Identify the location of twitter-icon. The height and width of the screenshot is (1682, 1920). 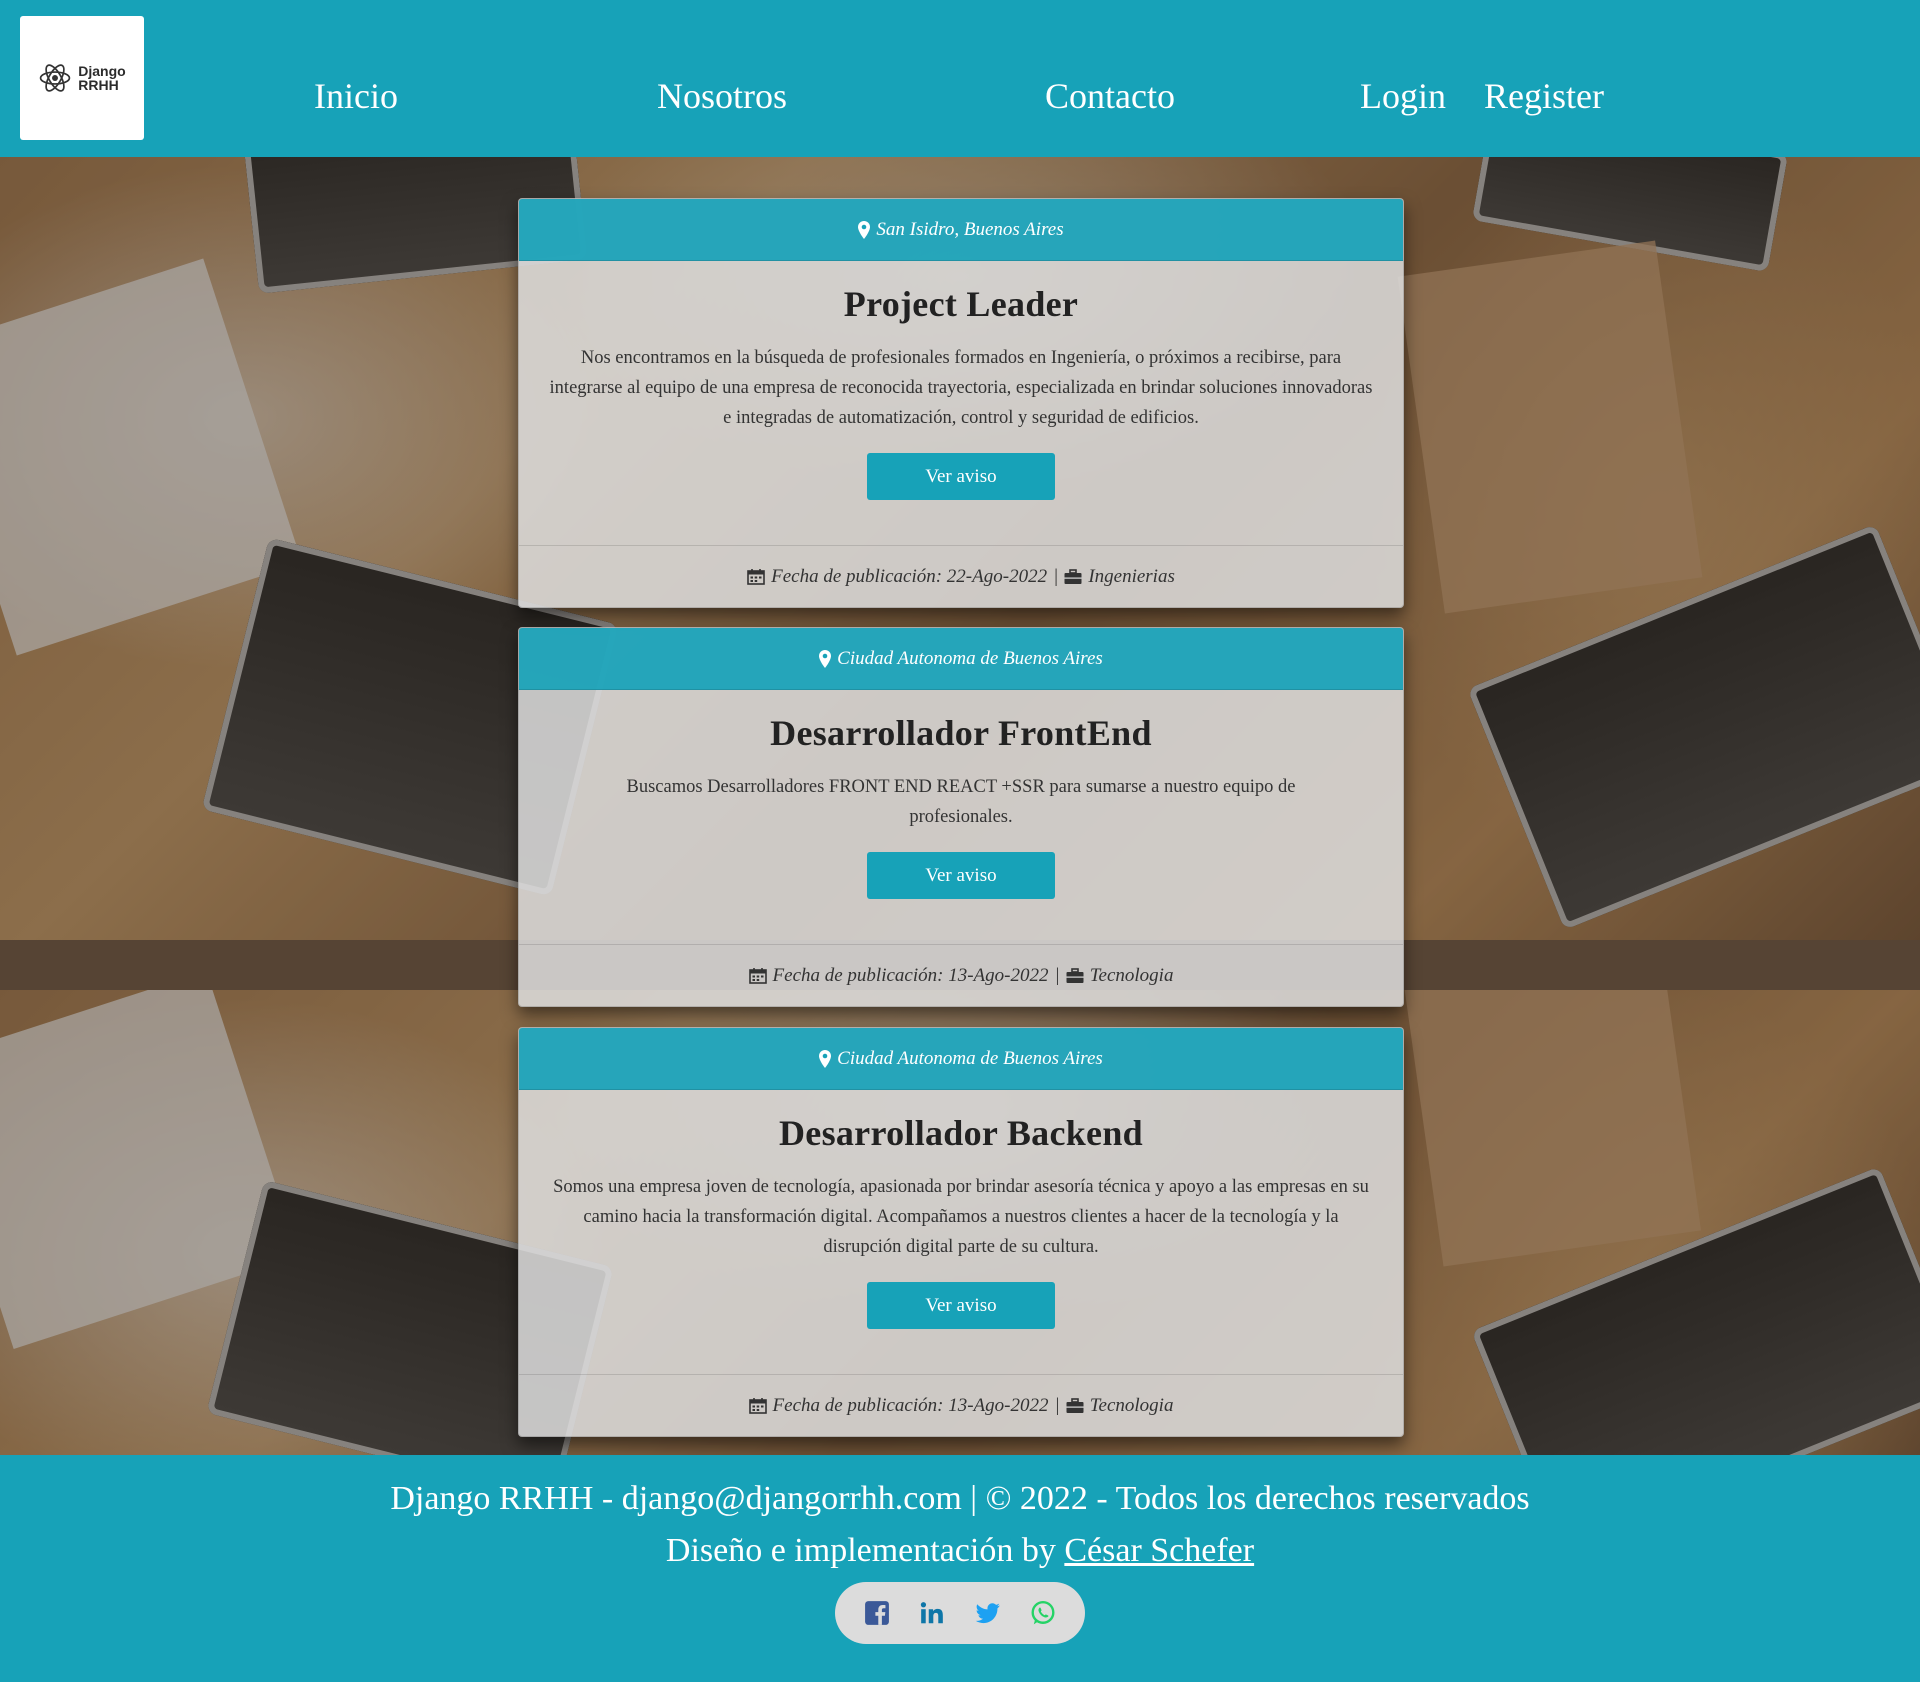
(987, 1613).